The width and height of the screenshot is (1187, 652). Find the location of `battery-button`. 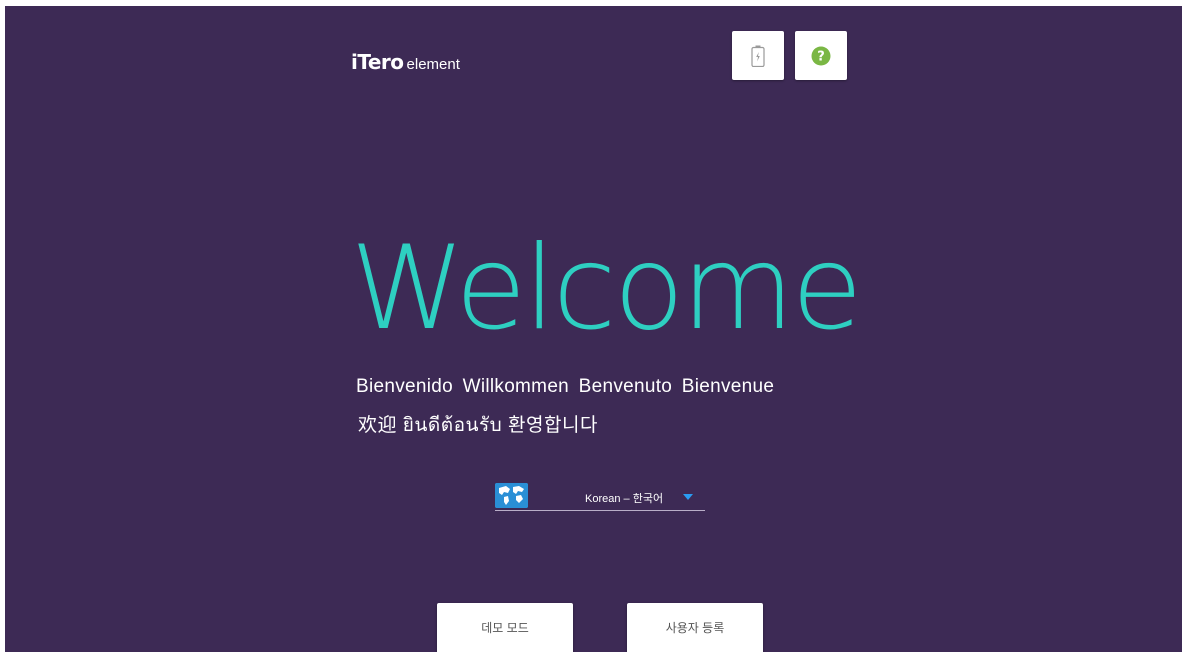

battery-button is located at coordinates (758, 55).